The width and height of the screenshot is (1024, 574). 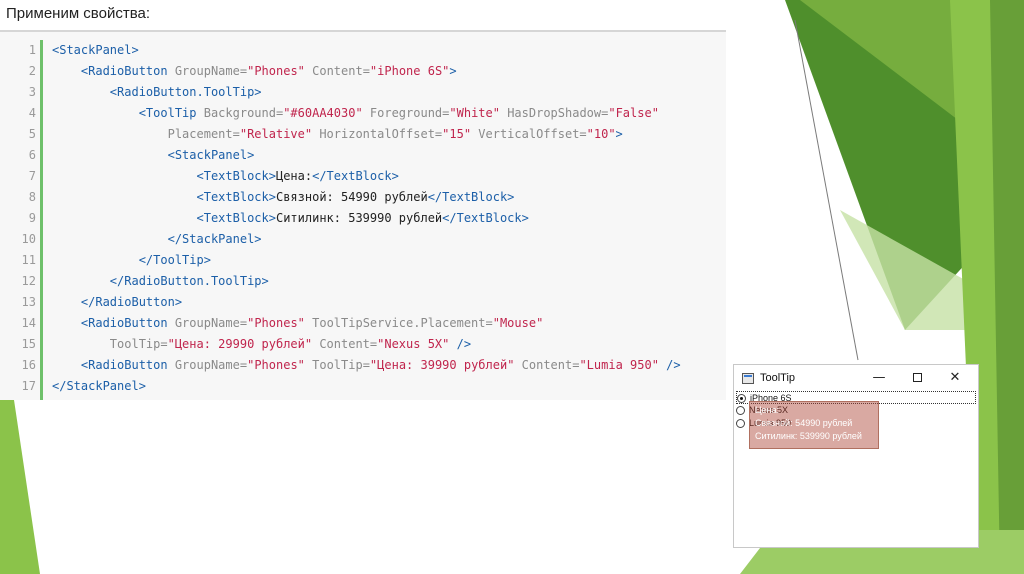 I want to click on code-token: "#60AA4030", so click(x=323, y=113).